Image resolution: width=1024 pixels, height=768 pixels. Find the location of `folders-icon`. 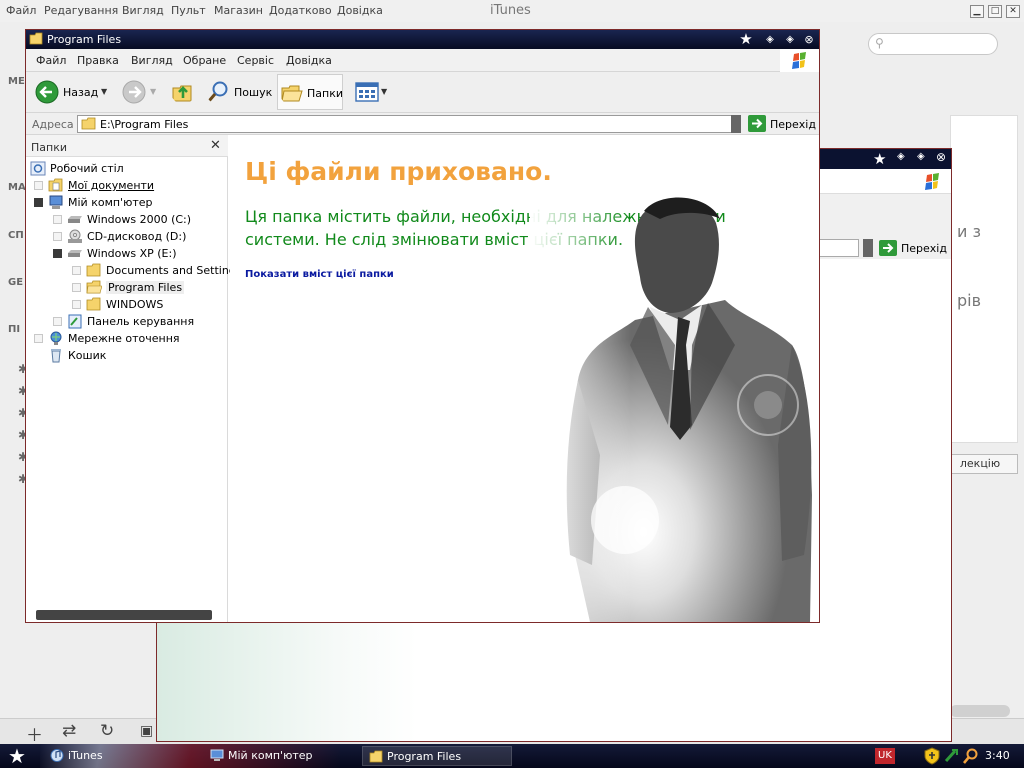

folders-icon is located at coordinates (292, 93).